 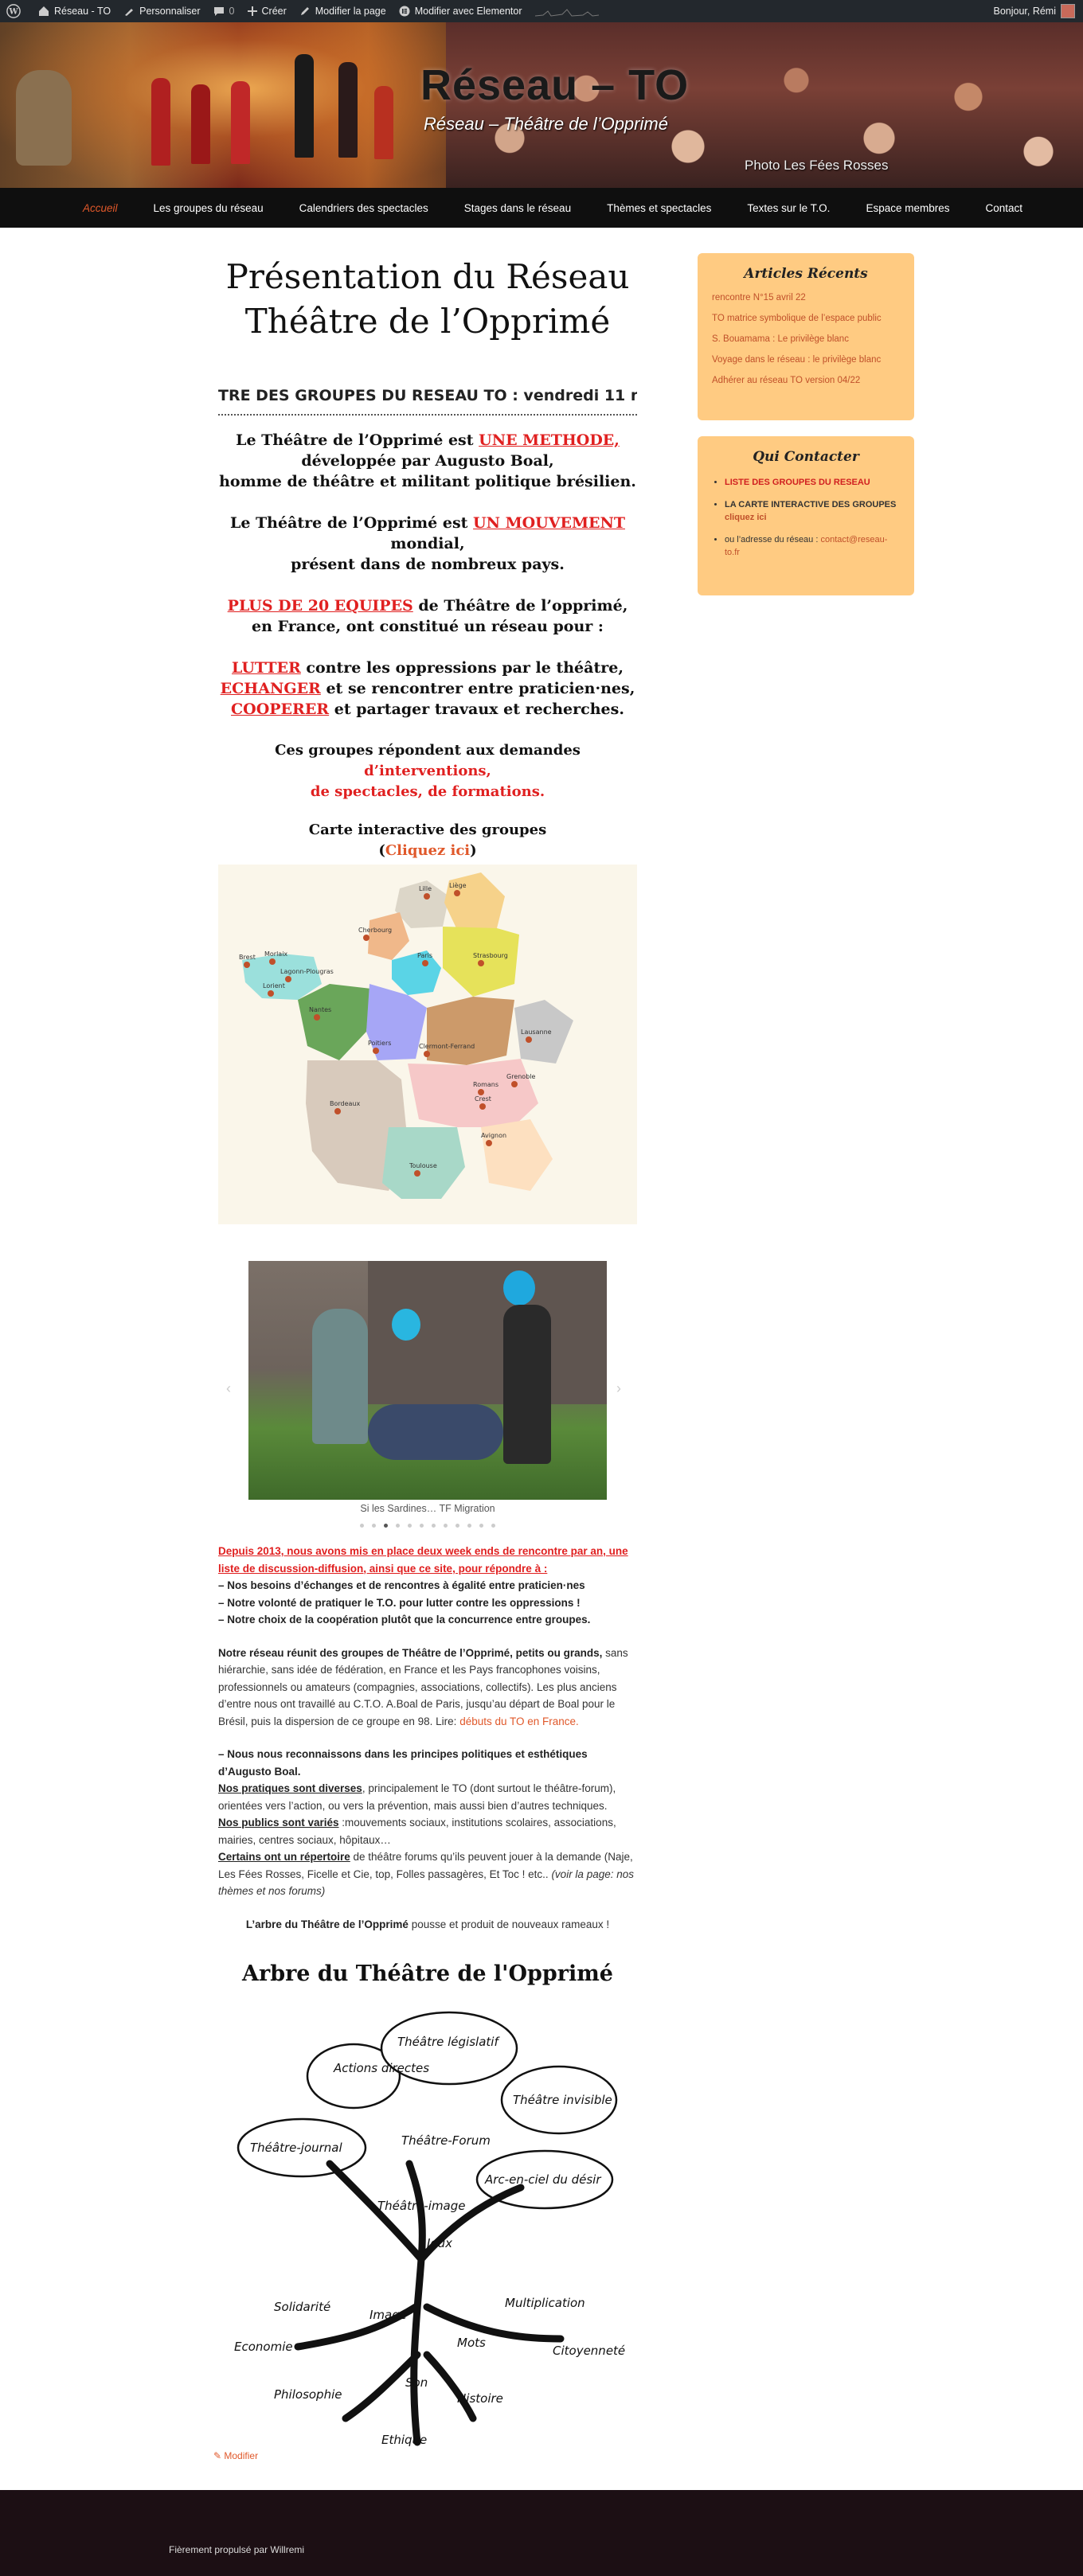 I want to click on email-label: ou l’adresse du réseau :, so click(x=773, y=539).